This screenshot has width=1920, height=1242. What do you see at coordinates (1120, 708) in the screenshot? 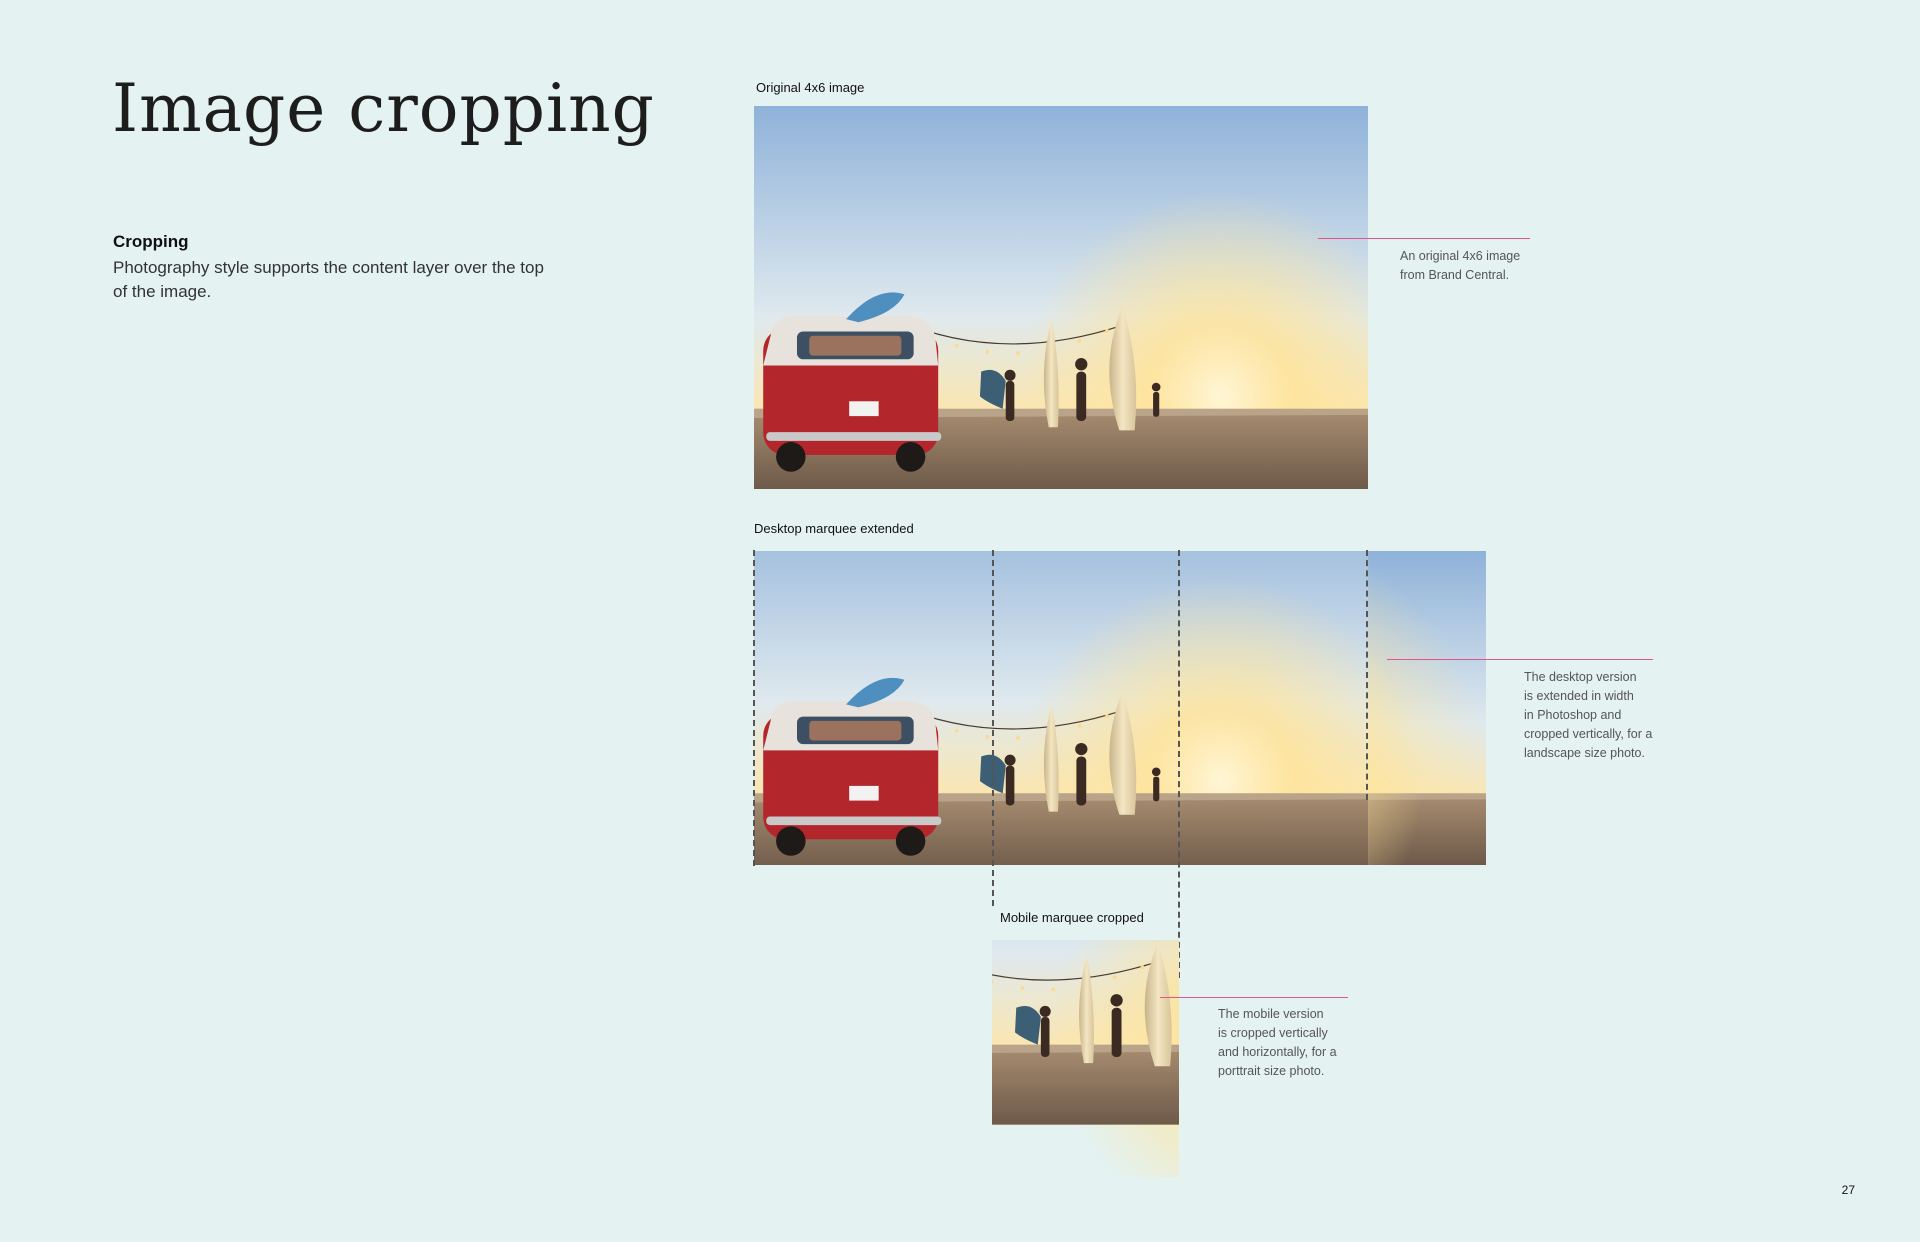
I see `desktop-marquee-image` at bounding box center [1120, 708].